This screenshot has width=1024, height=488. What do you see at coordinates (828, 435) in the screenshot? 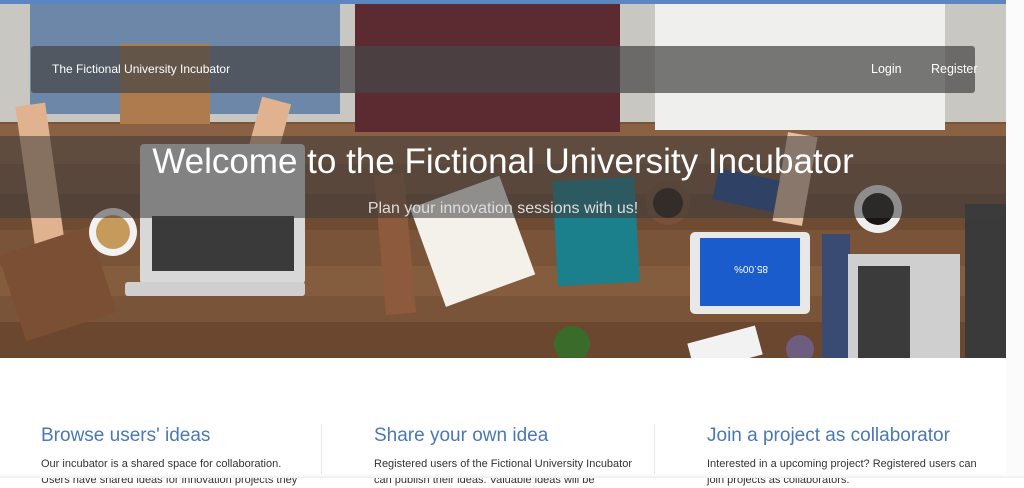
I see `feature-title: Join a project as collaborator` at bounding box center [828, 435].